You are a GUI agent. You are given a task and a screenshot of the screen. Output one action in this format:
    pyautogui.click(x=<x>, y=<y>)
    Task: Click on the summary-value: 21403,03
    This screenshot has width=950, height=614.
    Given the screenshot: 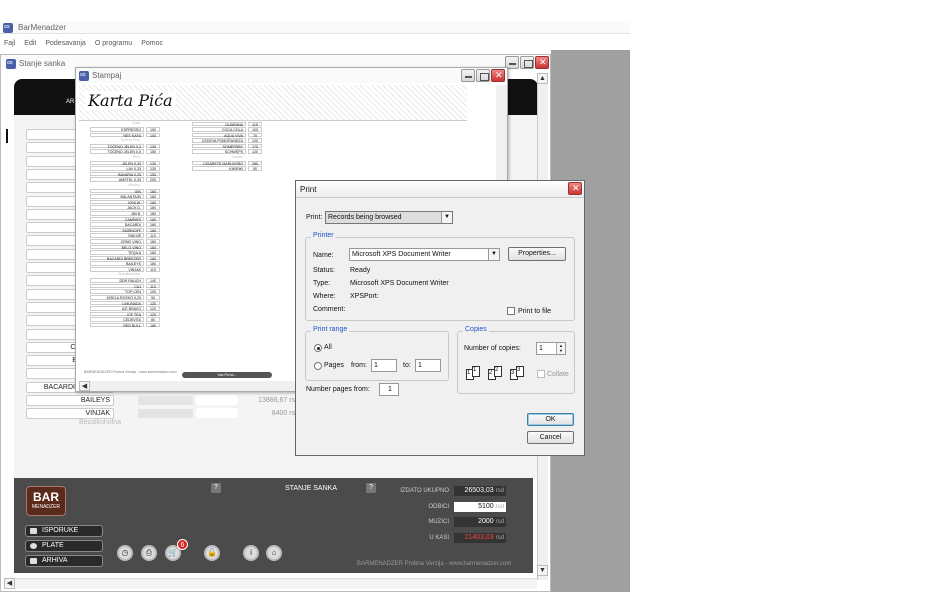 What is the action you would take?
    pyautogui.click(x=479, y=537)
    